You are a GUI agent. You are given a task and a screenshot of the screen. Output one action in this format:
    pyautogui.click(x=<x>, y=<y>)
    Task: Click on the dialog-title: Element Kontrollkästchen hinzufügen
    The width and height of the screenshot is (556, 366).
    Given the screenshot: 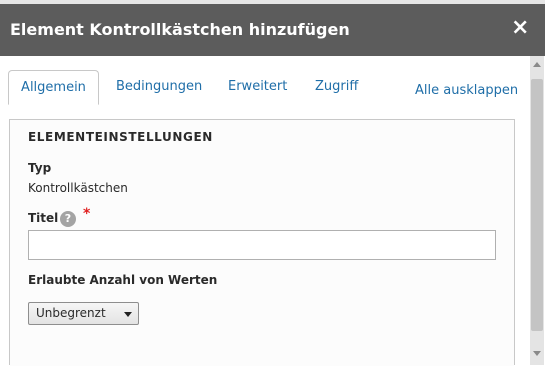 What is the action you would take?
    pyautogui.click(x=180, y=29)
    